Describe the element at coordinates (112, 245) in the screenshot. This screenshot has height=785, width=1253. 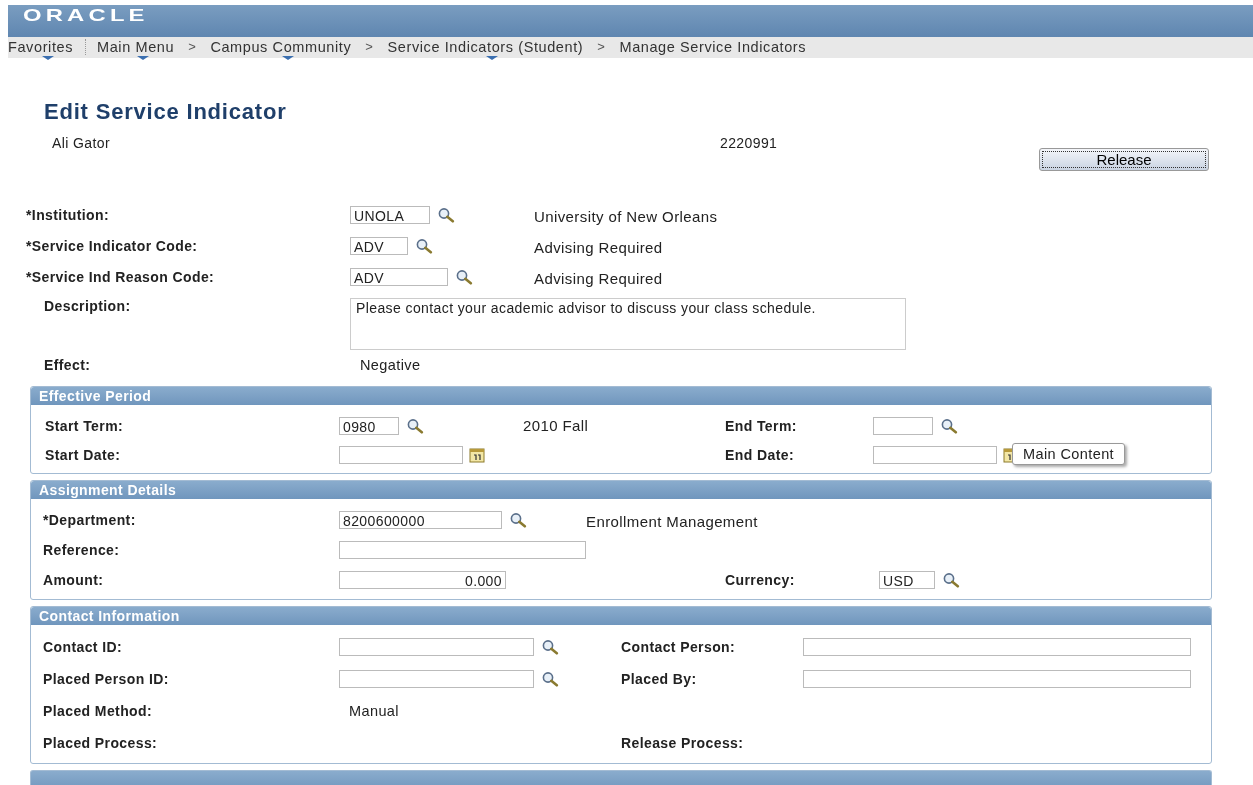
I see `field-label: *Service Indicator Code:` at that location.